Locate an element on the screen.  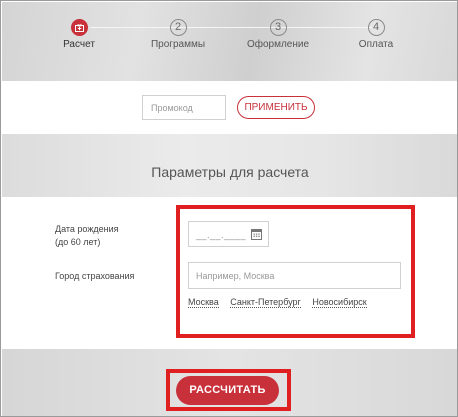
step-label: Программы is located at coordinates (178, 44).